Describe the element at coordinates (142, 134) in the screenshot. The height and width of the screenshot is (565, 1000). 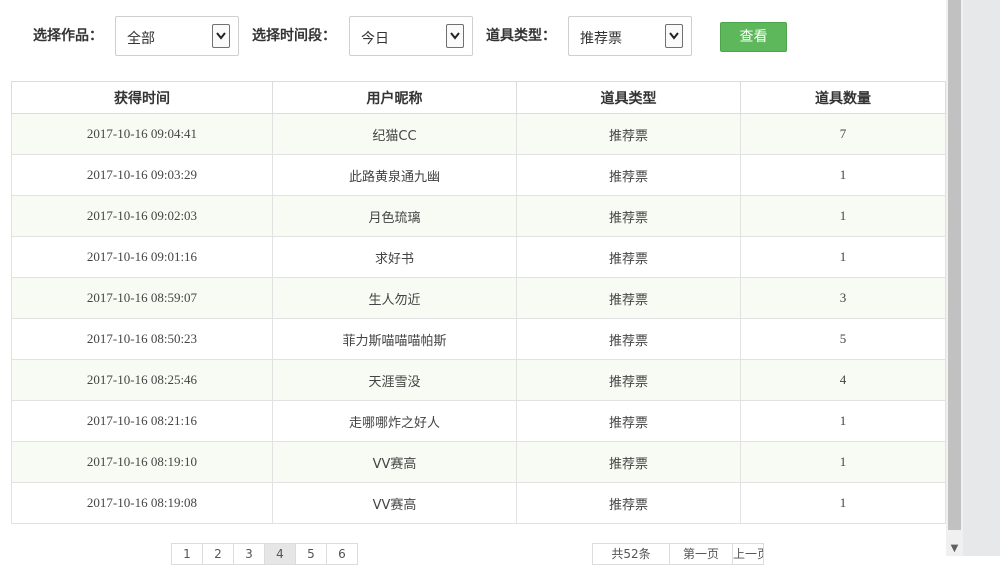
I see `cell-time: 2017-10-16 09:04:41` at that location.